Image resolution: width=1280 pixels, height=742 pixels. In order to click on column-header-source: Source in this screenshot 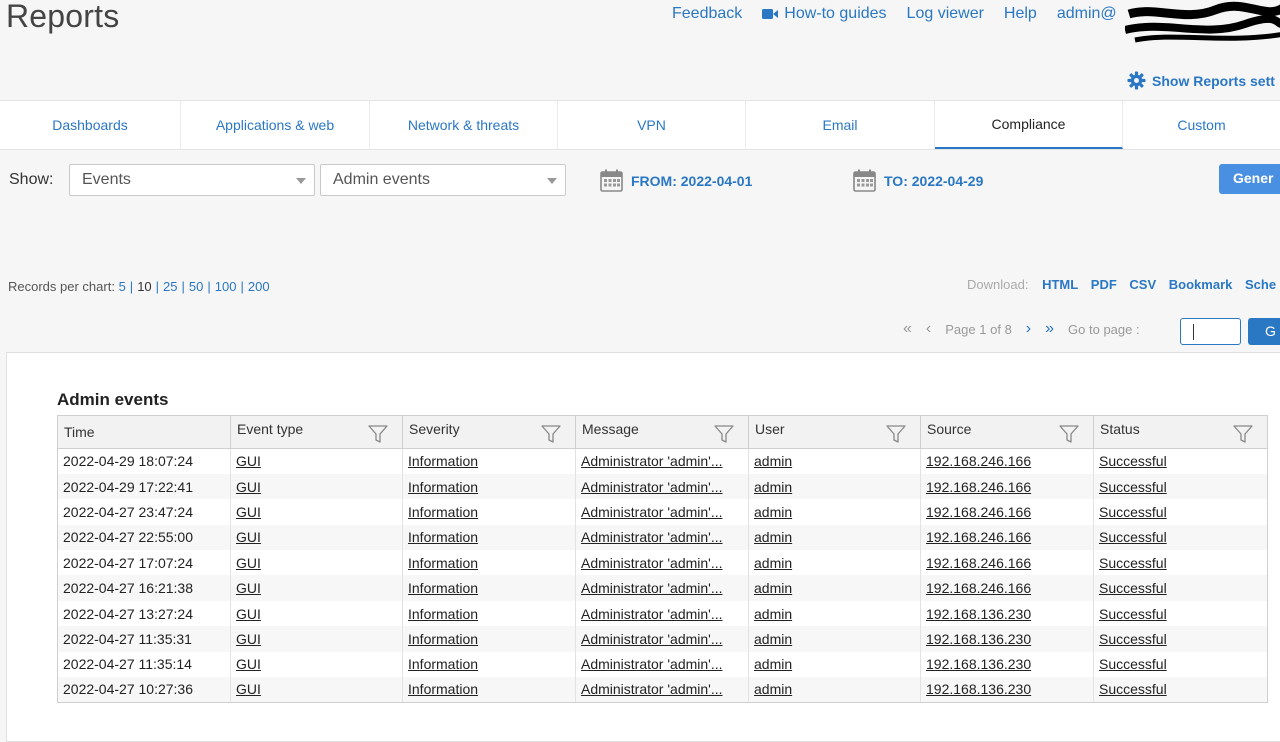, I will do `click(1007, 432)`.